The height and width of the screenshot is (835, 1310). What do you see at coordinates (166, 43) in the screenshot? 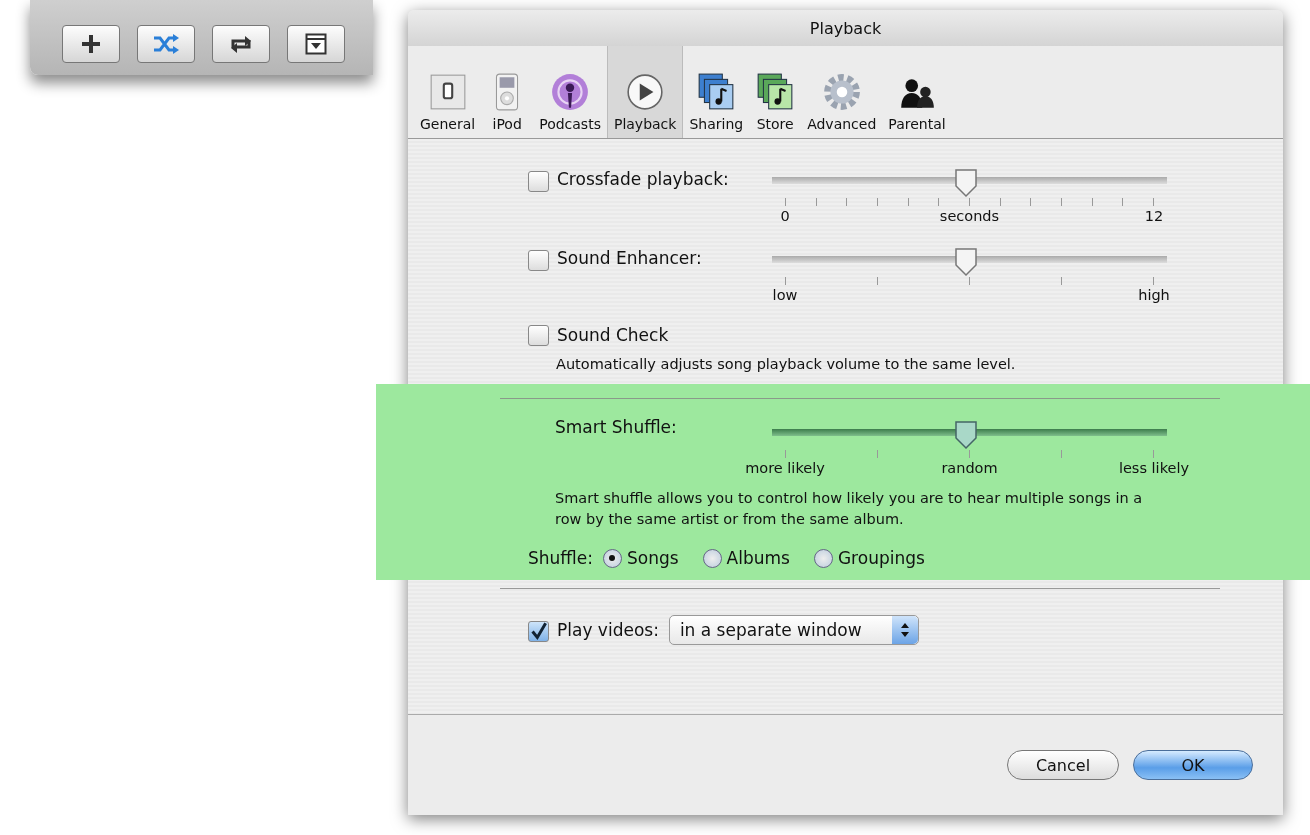
I see `shuffle-icon` at bounding box center [166, 43].